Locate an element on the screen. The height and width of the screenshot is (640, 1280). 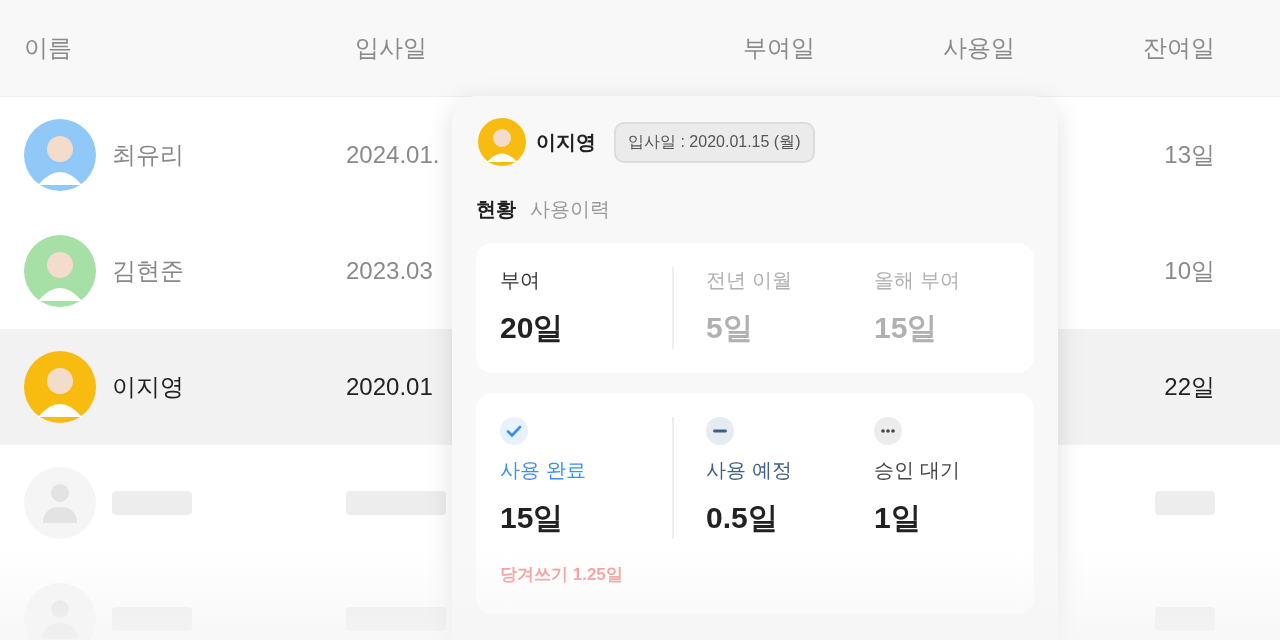
stat-label: 올해 부여 is located at coordinates (917, 280).